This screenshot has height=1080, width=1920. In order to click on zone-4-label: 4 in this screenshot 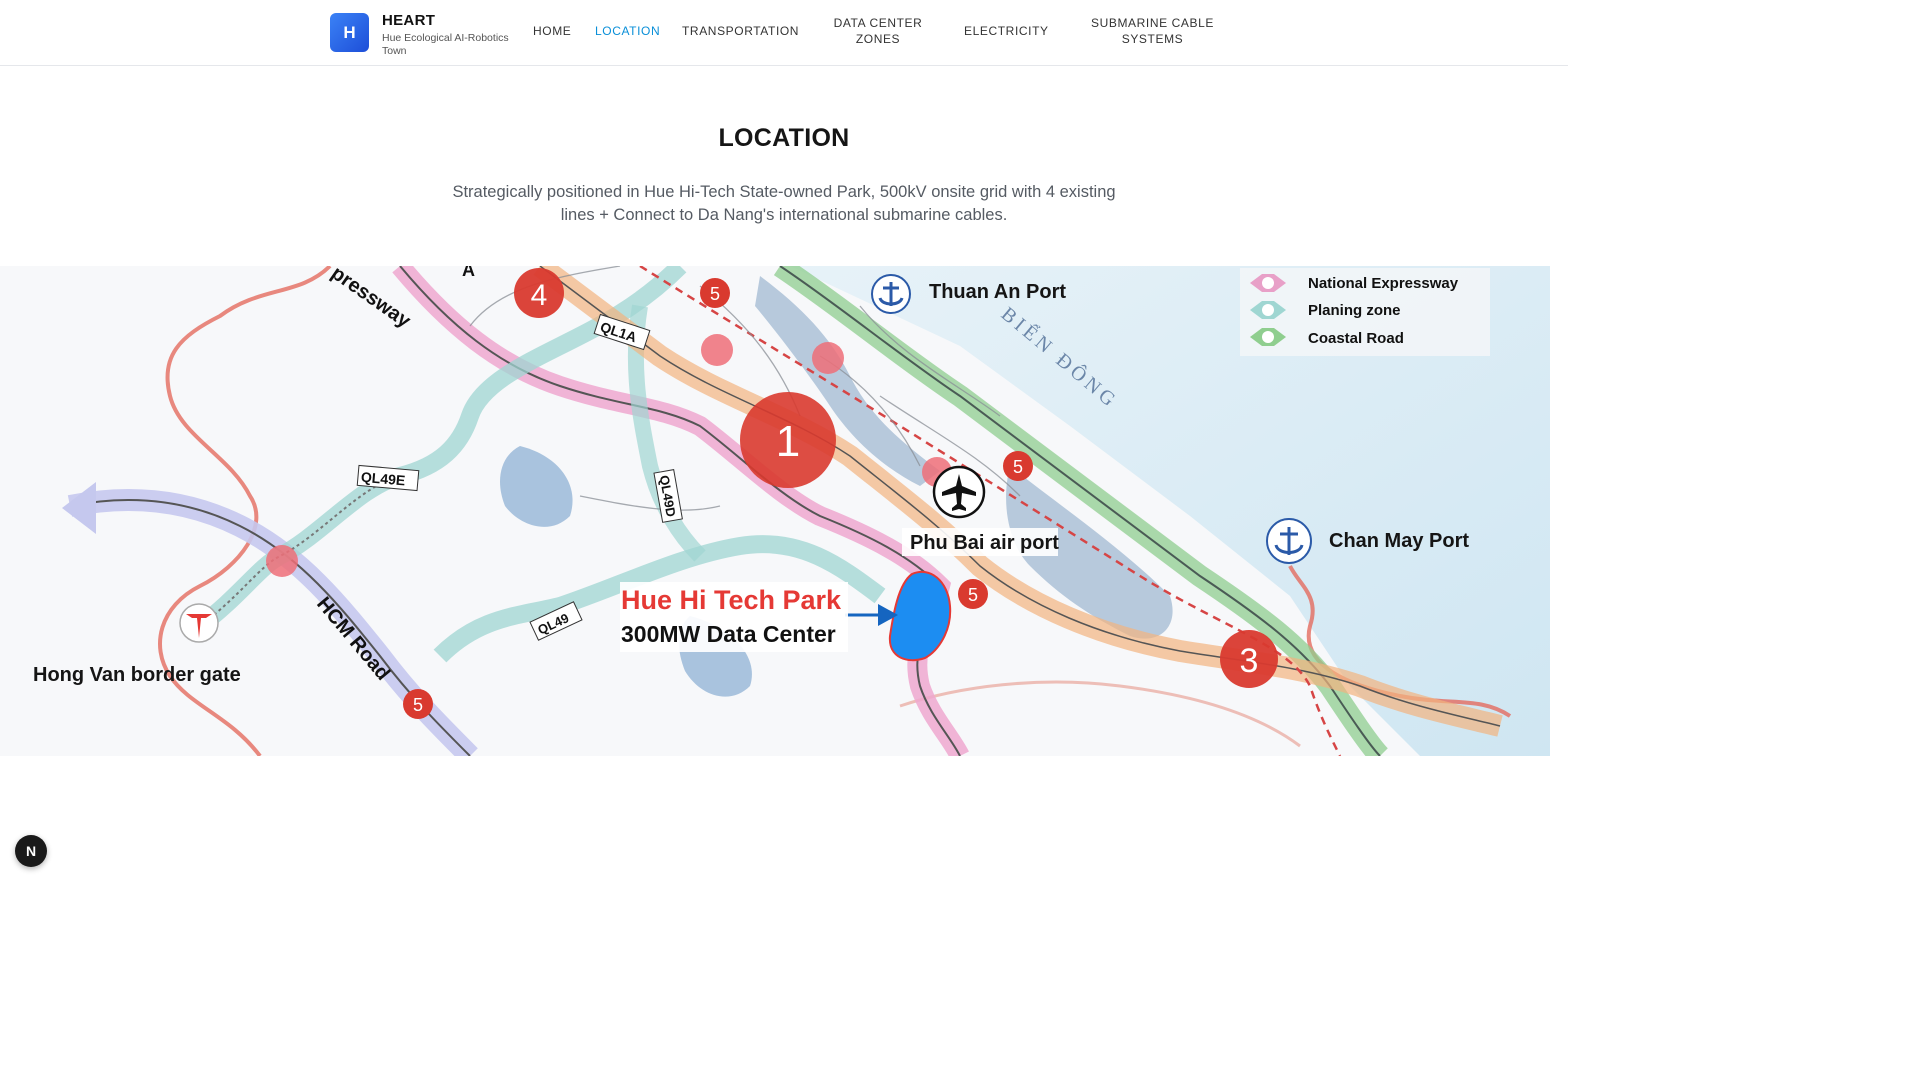, I will do `click(539, 295)`.